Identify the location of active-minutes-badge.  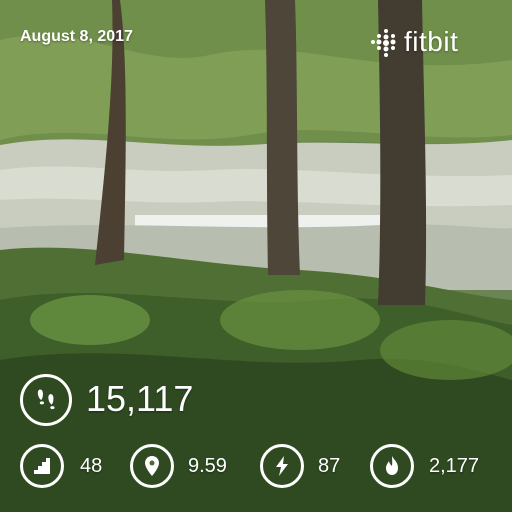
(282, 466).